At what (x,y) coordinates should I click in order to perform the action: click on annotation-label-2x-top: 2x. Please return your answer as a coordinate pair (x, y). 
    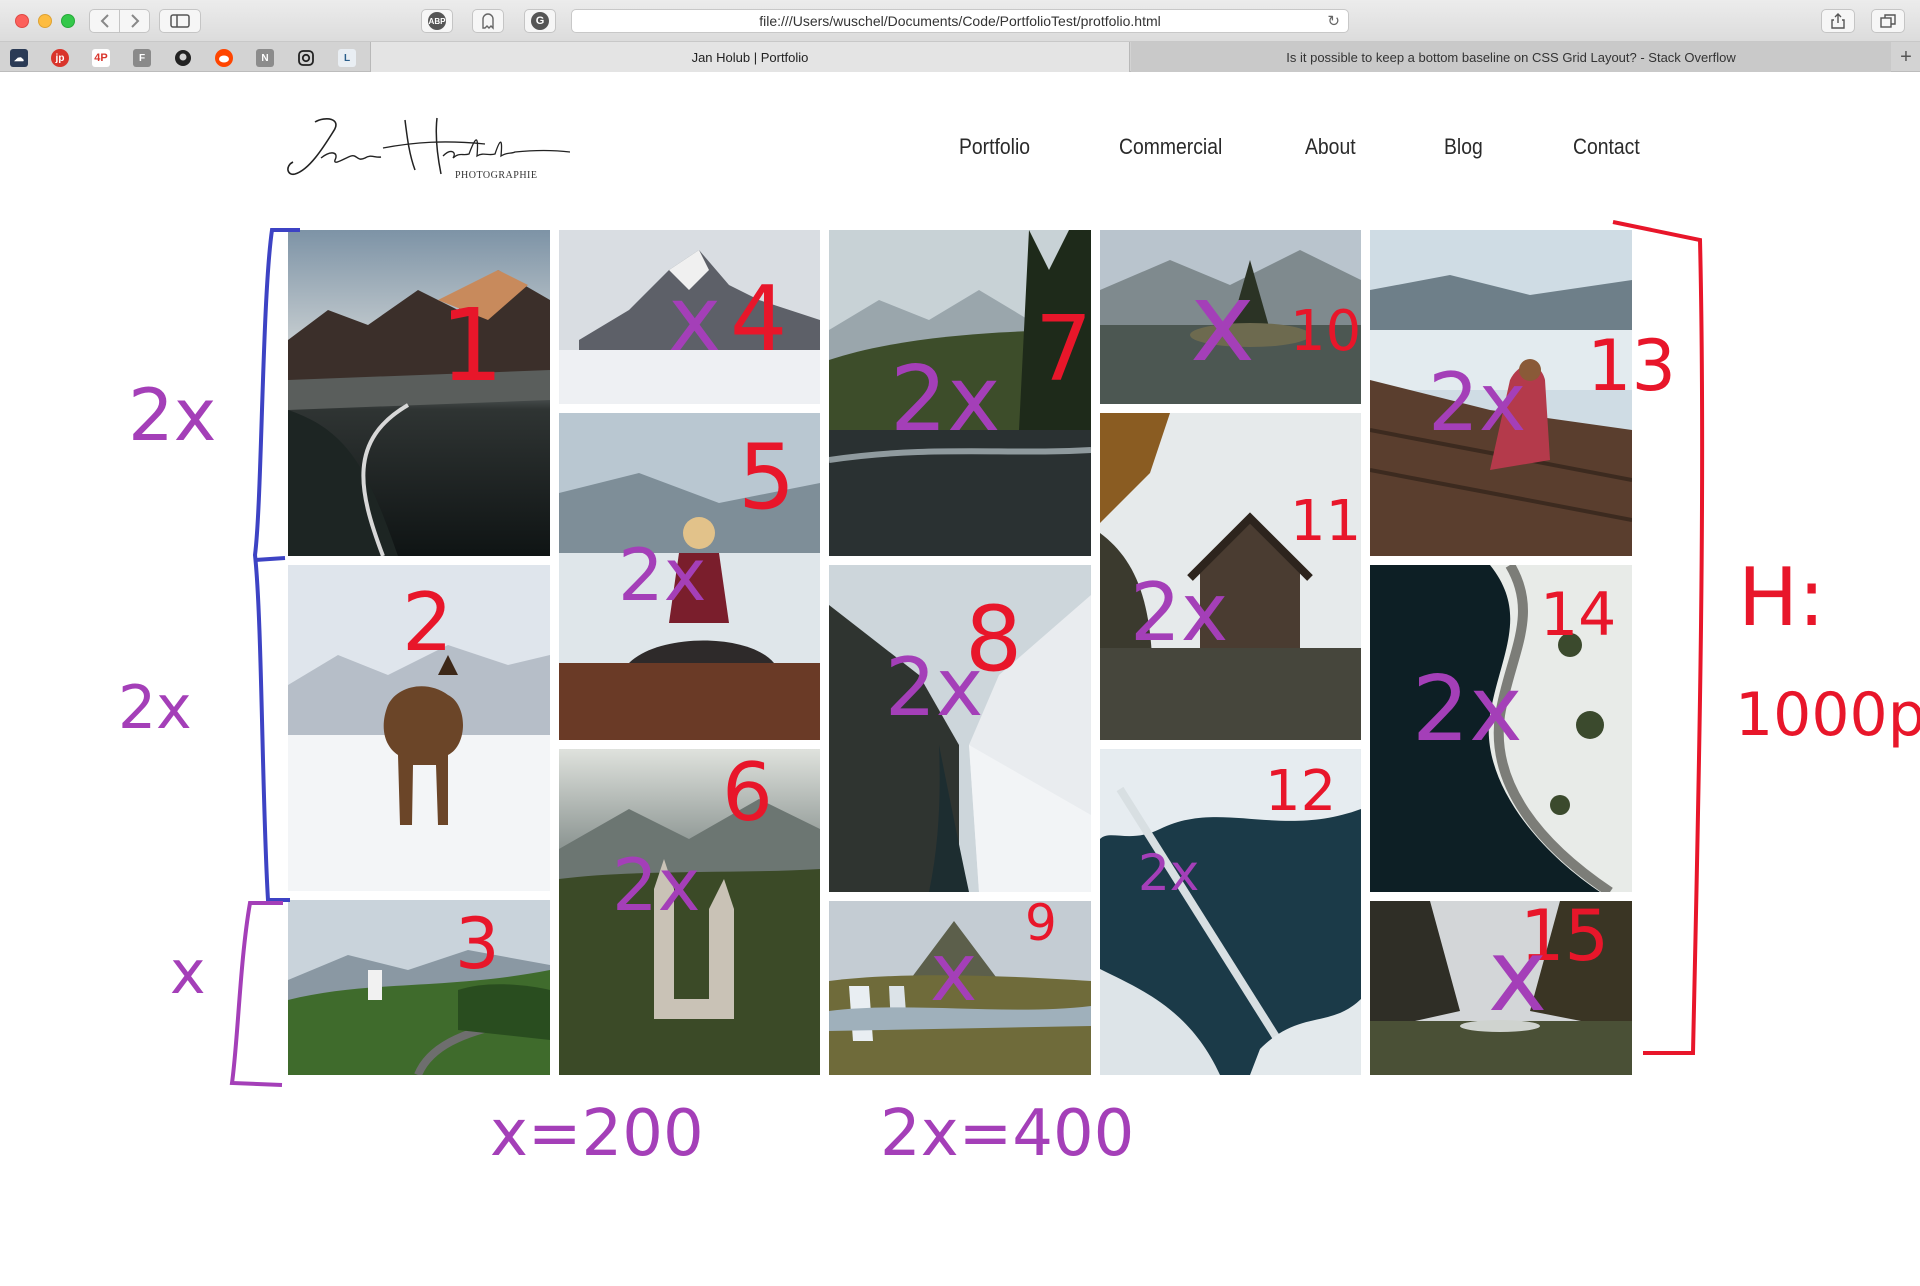
    Looking at the image, I should click on (172, 415).